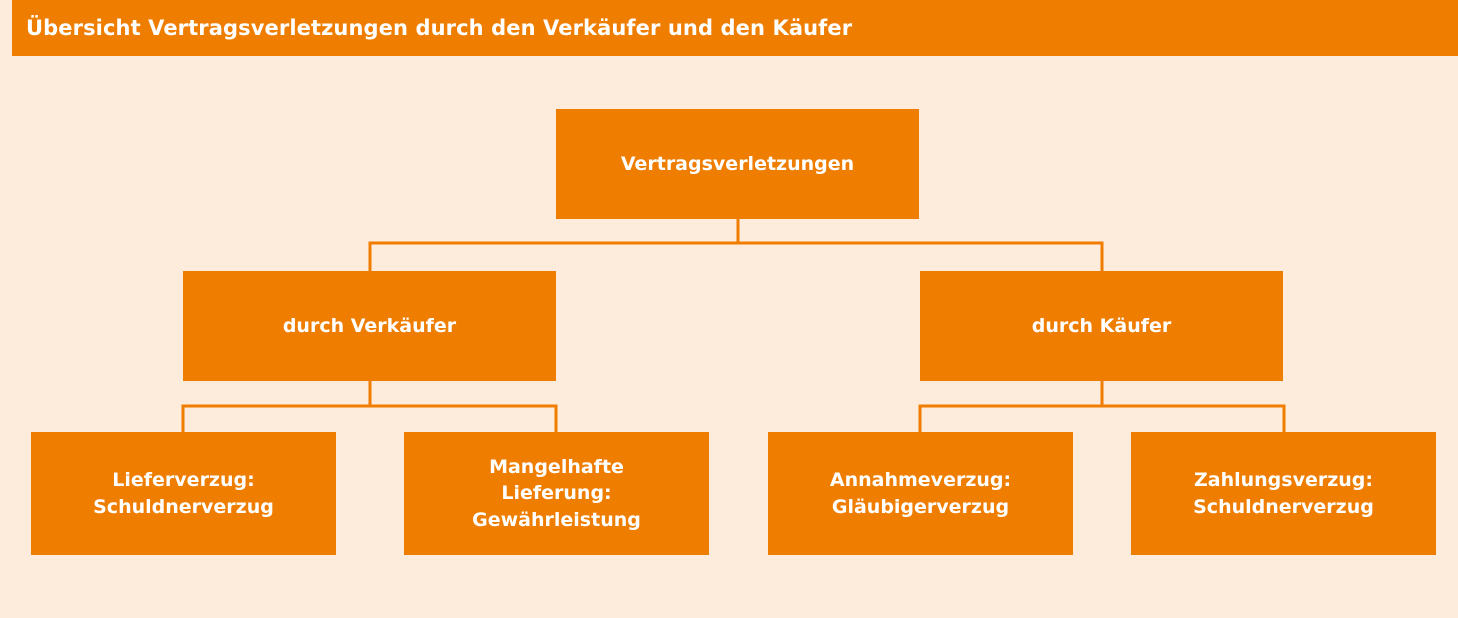  I want to click on node-line: Gewährleistung, so click(556, 519).